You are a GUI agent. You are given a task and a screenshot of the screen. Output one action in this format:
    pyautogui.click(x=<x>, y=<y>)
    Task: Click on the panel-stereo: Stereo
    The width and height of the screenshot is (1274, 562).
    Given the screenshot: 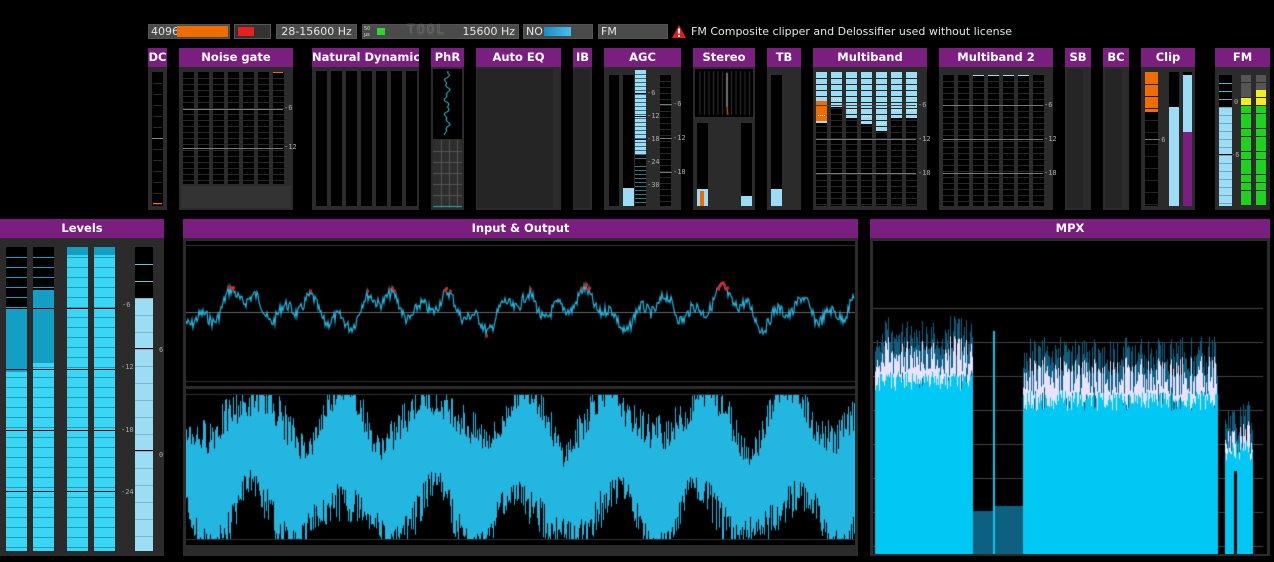 What is the action you would take?
    pyautogui.click(x=724, y=129)
    